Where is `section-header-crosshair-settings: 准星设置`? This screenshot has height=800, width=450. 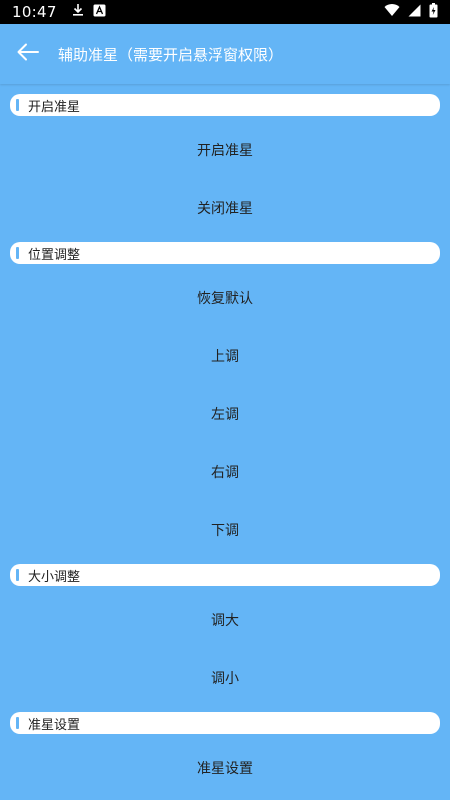 section-header-crosshair-settings: 准星设置 is located at coordinates (225, 723).